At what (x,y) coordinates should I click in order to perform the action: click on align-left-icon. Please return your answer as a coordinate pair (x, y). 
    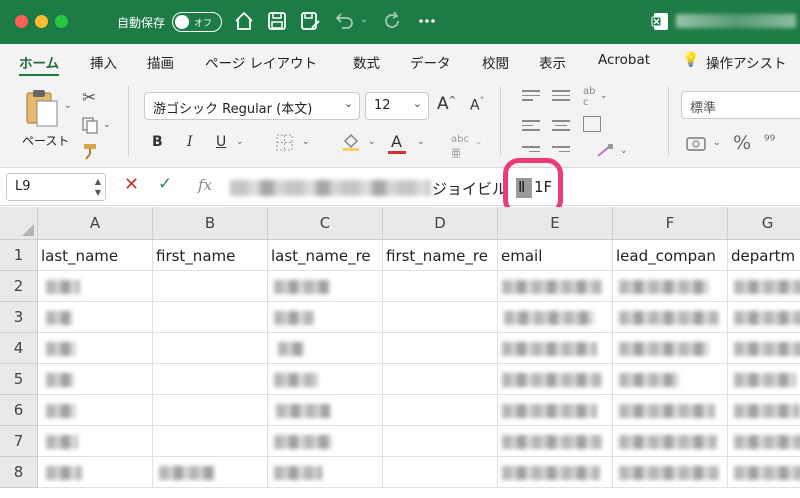
    Looking at the image, I should click on (531, 127).